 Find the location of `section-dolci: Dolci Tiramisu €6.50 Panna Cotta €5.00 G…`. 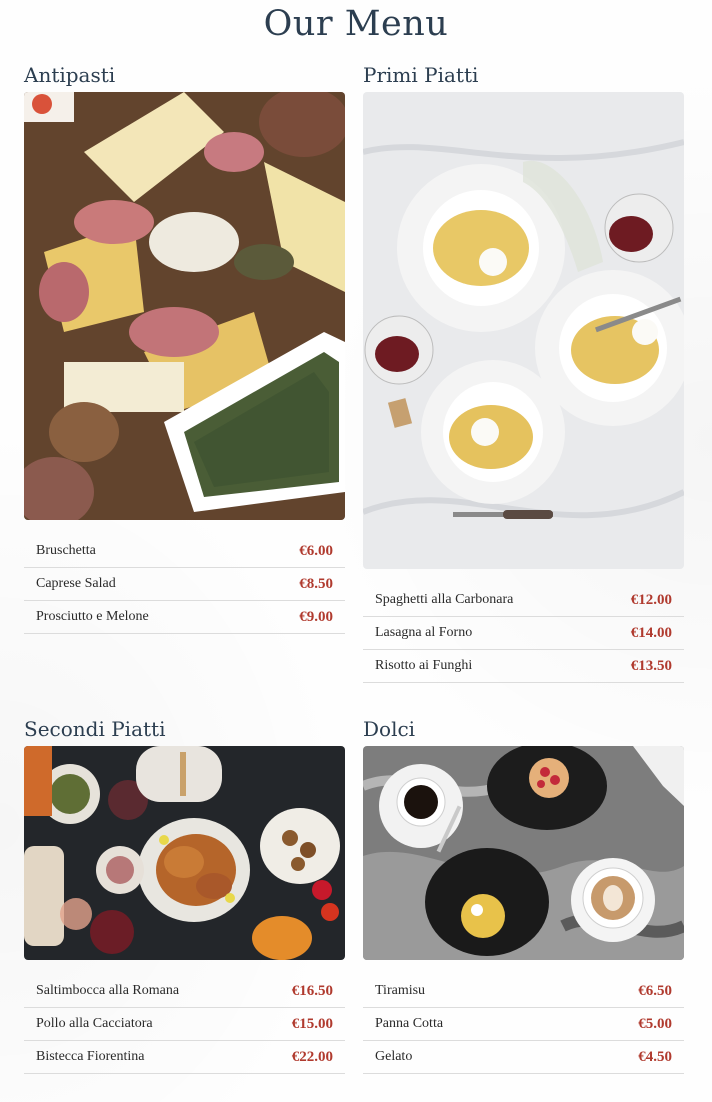

section-dolci: Dolci Tiramisu €6.50 Panna Cotta €5.00 G… is located at coordinates (523, 895).